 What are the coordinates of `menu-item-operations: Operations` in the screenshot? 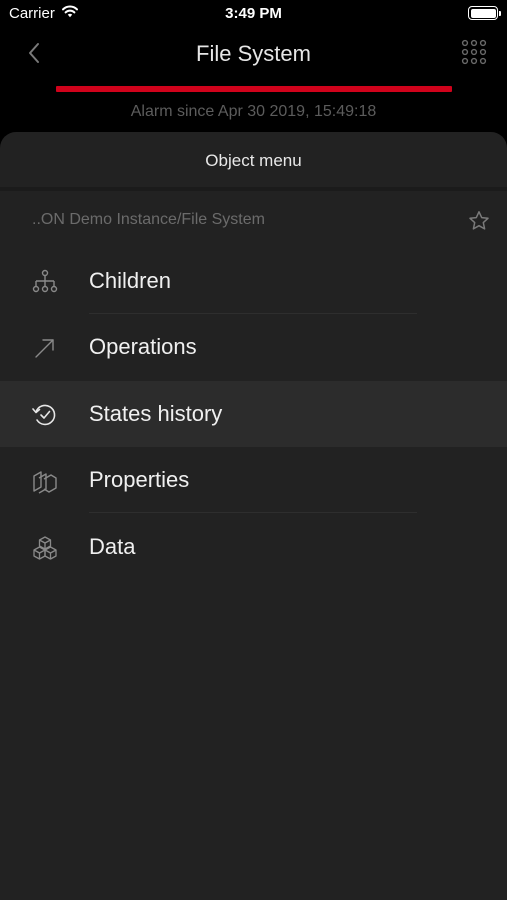 It's located at (253, 347).